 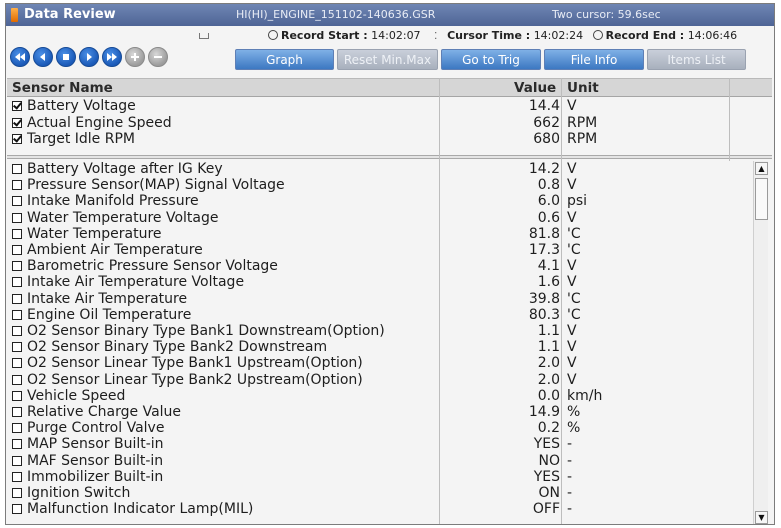 I want to click on table-row: Purge Control Valve 0.2%, so click(x=389, y=428).